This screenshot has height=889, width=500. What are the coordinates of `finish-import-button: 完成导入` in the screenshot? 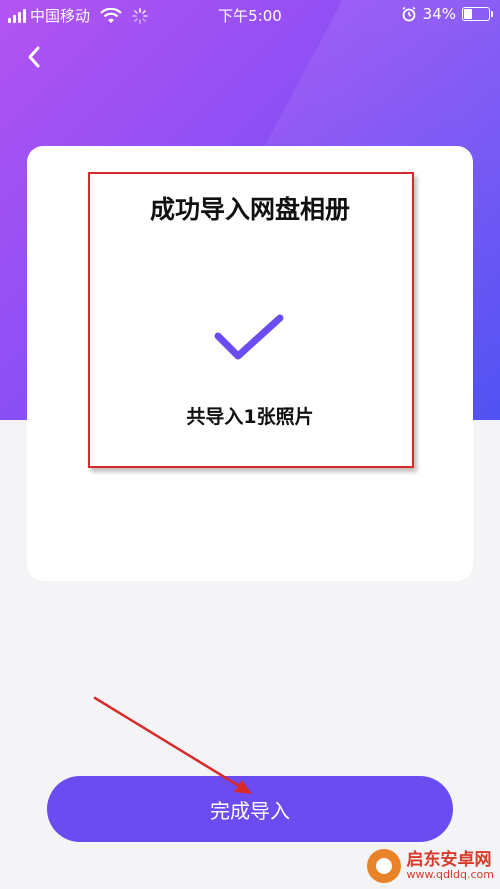 It's located at (250, 809).